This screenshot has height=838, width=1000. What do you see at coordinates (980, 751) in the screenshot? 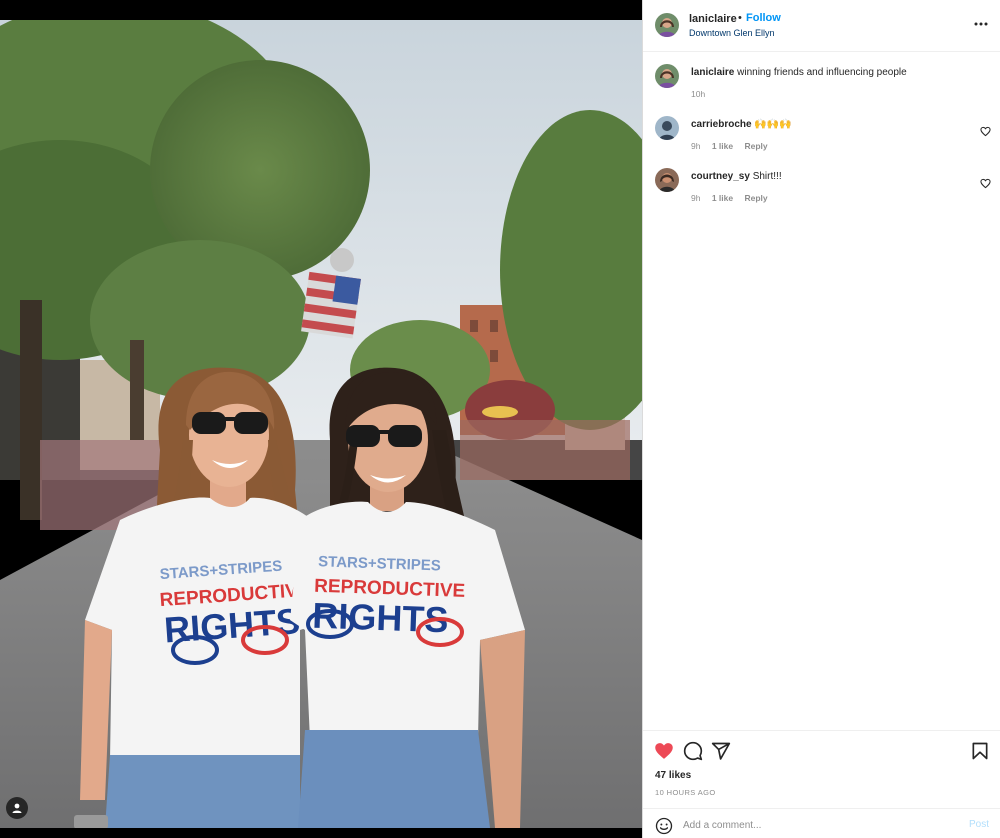
I see `bookmark-icon` at bounding box center [980, 751].